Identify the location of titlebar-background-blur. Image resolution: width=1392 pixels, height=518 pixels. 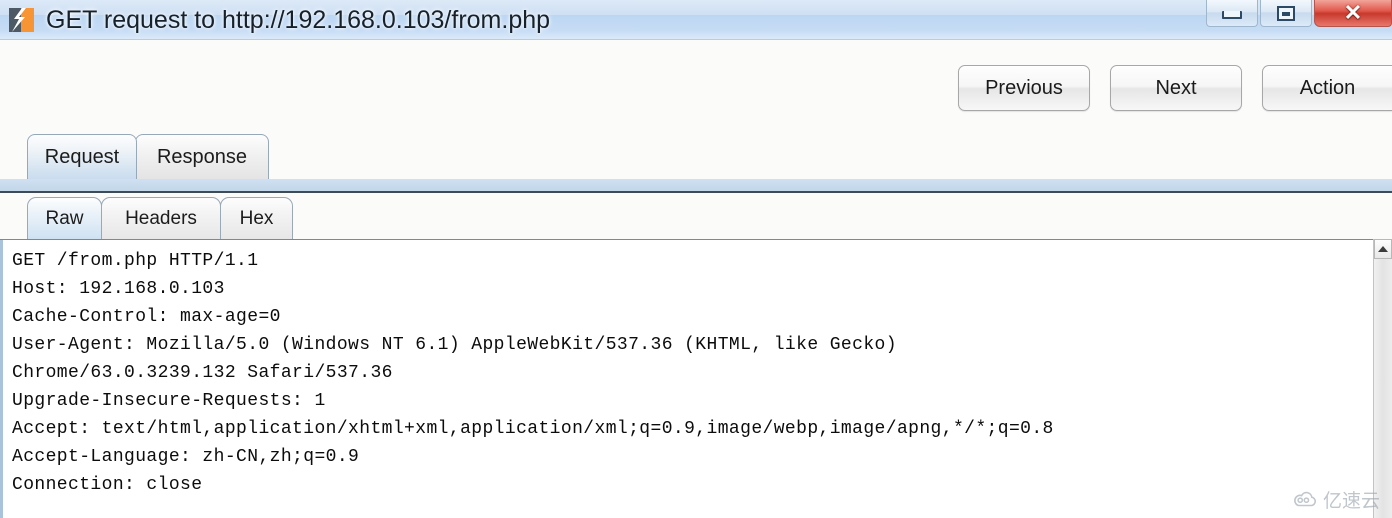
(900, 19).